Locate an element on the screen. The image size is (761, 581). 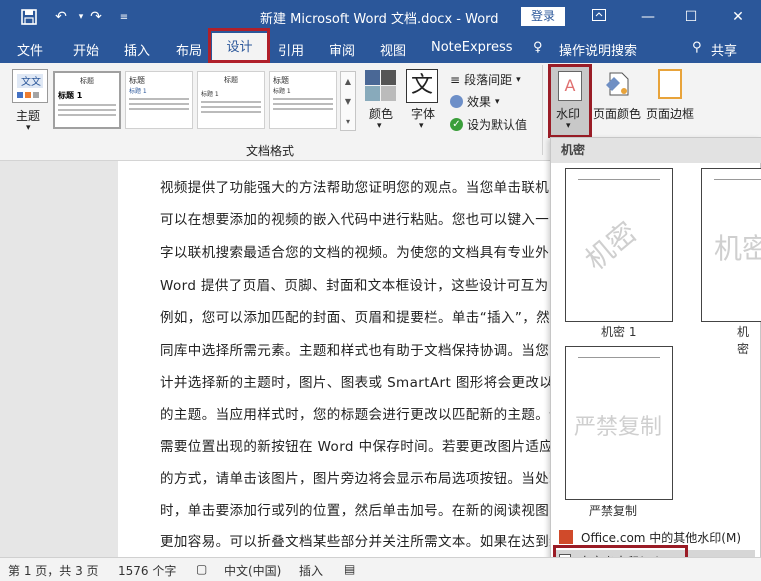
status-bar: 第 1 页，共 3 页 1576 个字 ▢ 中文(中国) 插入 ▤ is located at coordinates (380, 569).